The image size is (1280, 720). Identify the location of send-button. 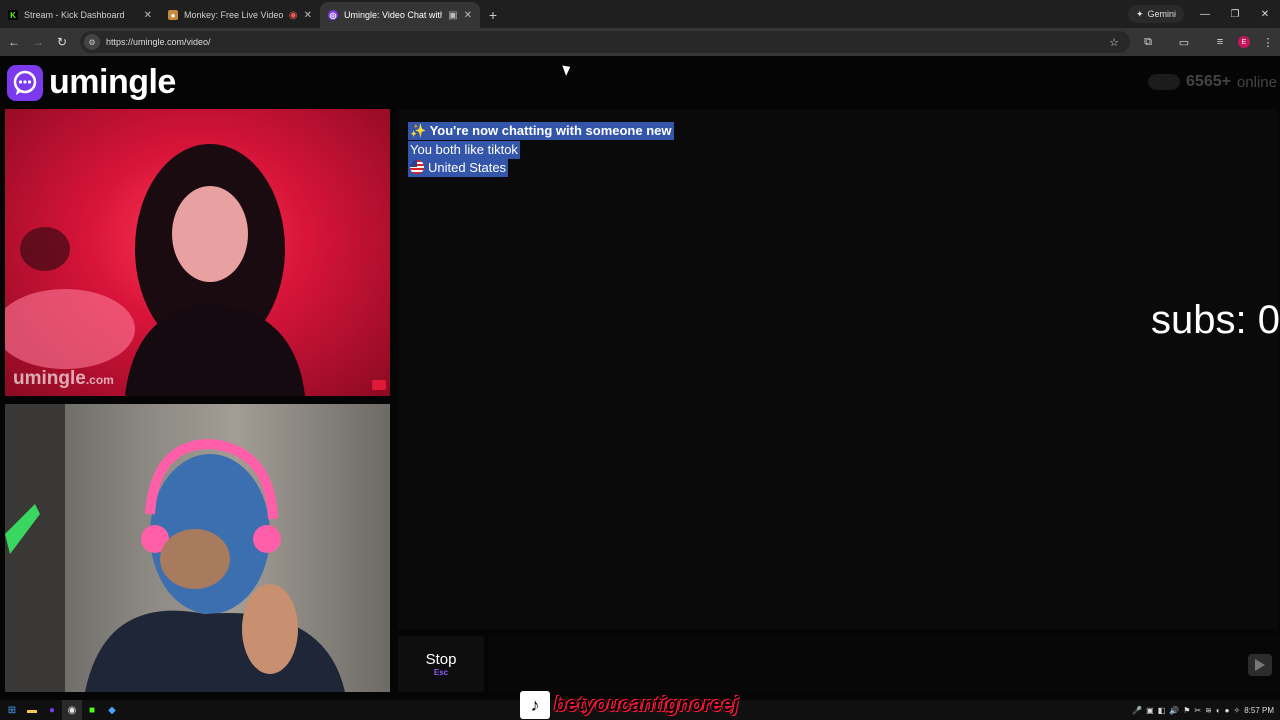
(1260, 665).